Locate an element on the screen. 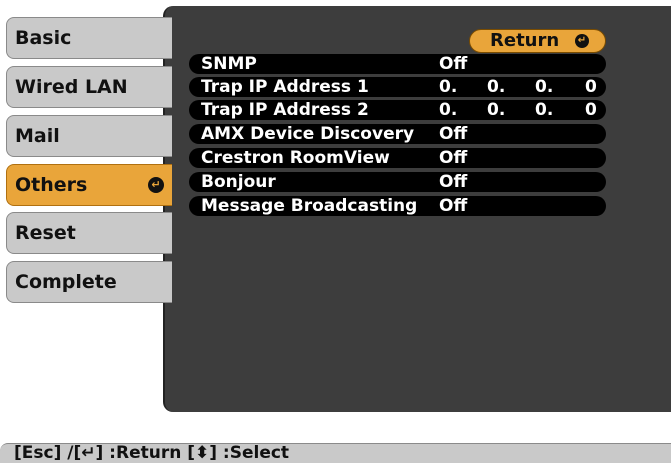  status-bar: [Esc] /[↵] :Return [⬍] :Select is located at coordinates (335, 453).